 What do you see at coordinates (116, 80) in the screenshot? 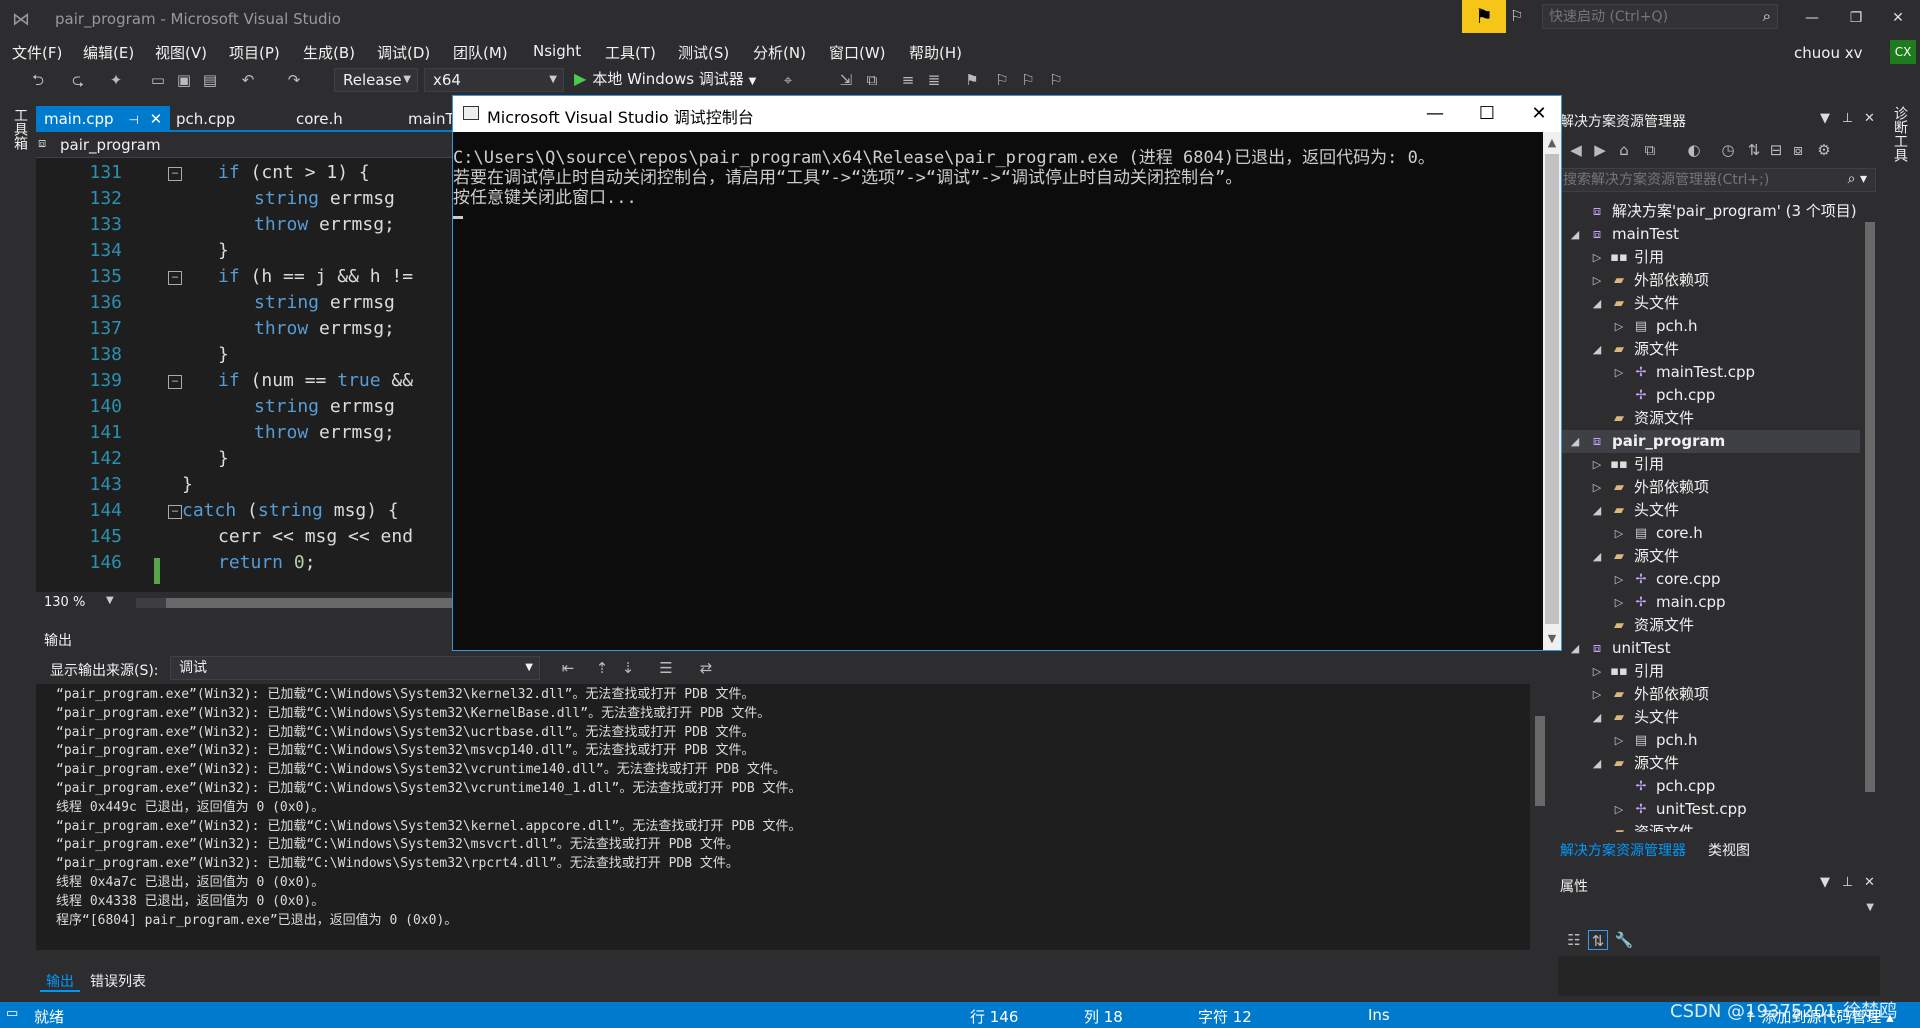
I see `new-project-icon: ✦` at bounding box center [116, 80].